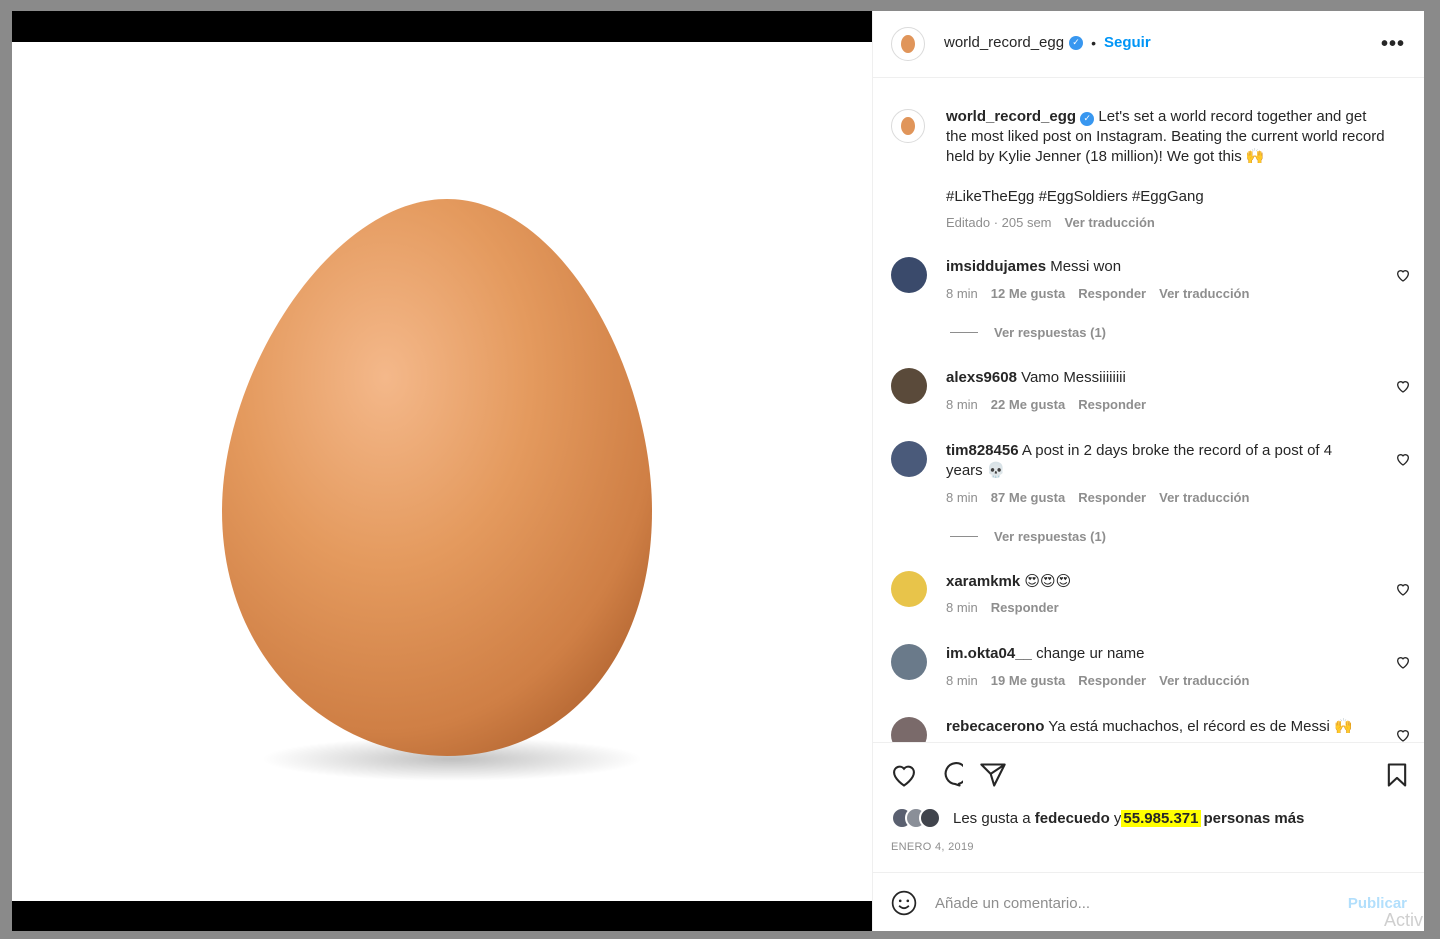 The height and width of the screenshot is (939, 1440). What do you see at coordinates (996, 266) in the screenshot?
I see `comment-username: imsiddujames` at bounding box center [996, 266].